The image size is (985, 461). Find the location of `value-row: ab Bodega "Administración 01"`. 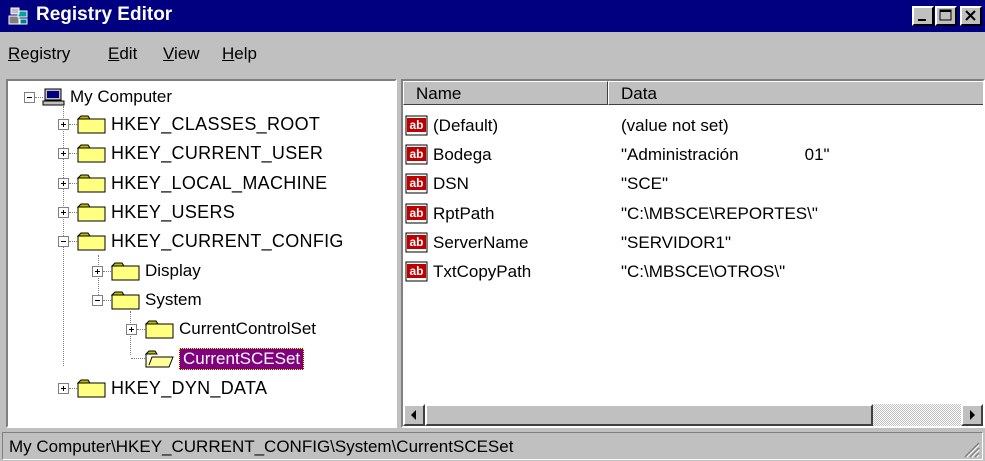

value-row: ab Bodega "Administración 01" is located at coordinates (693, 157).